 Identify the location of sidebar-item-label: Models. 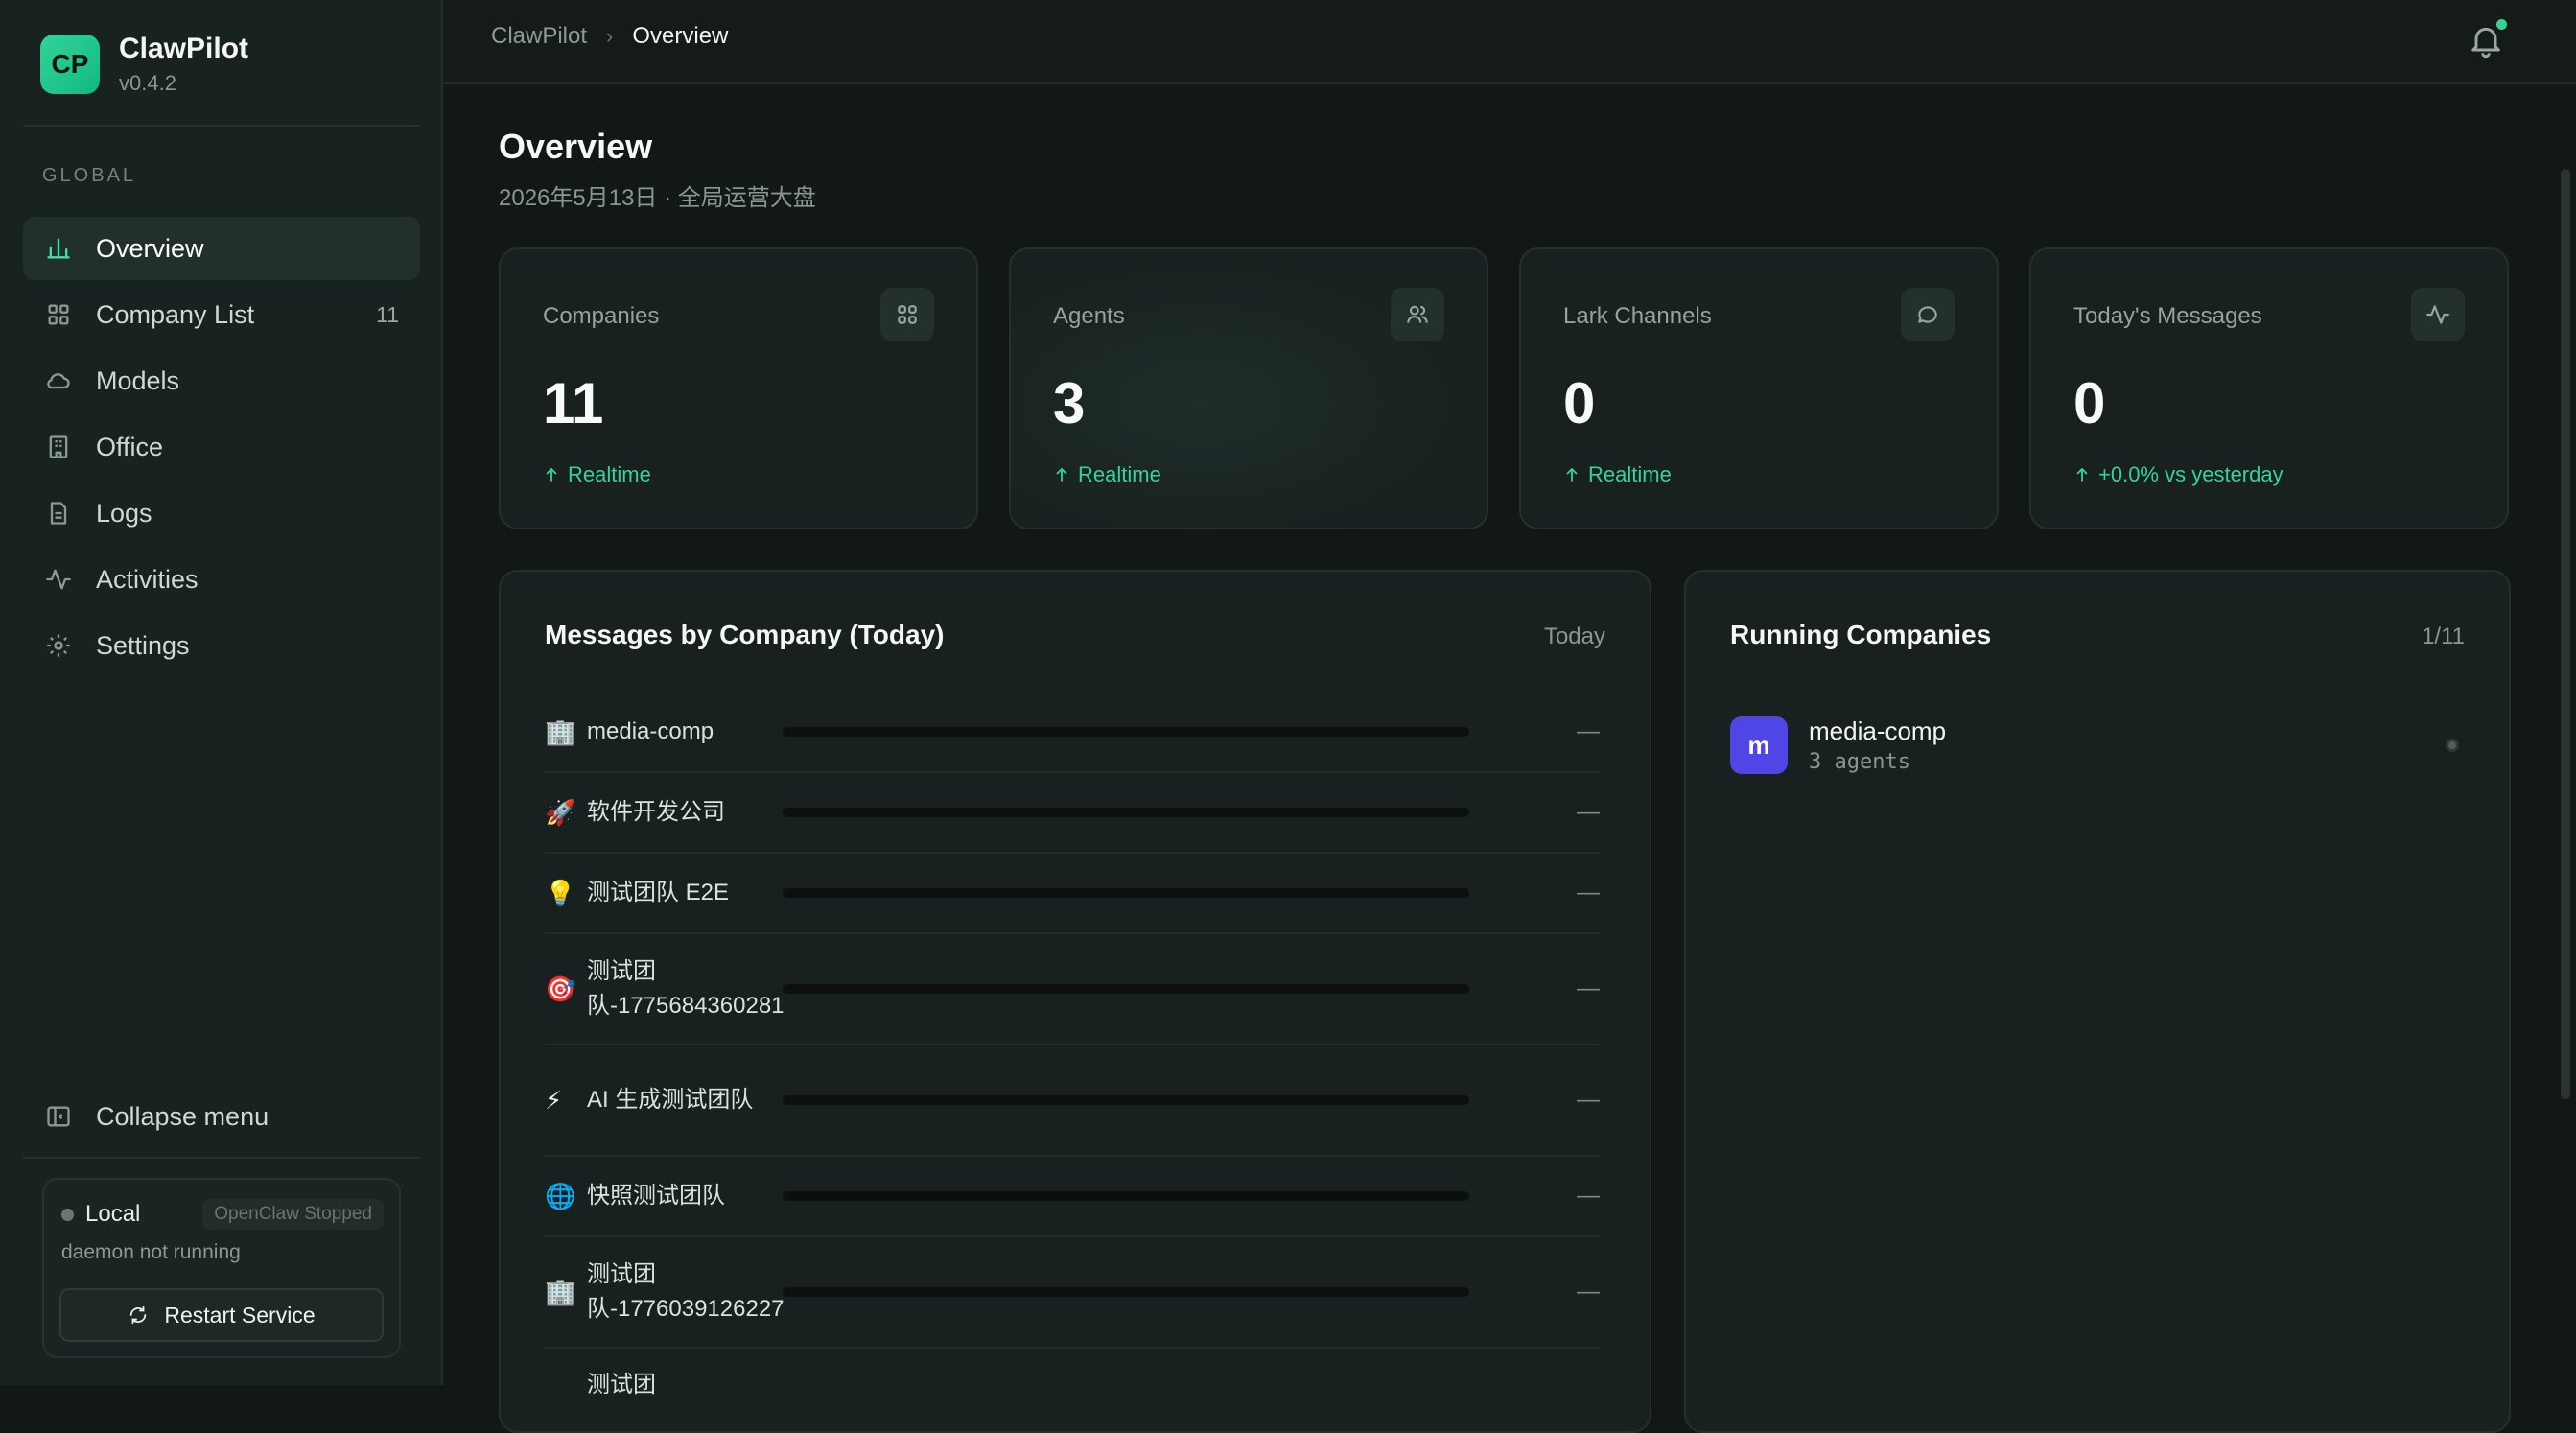
(138, 380).